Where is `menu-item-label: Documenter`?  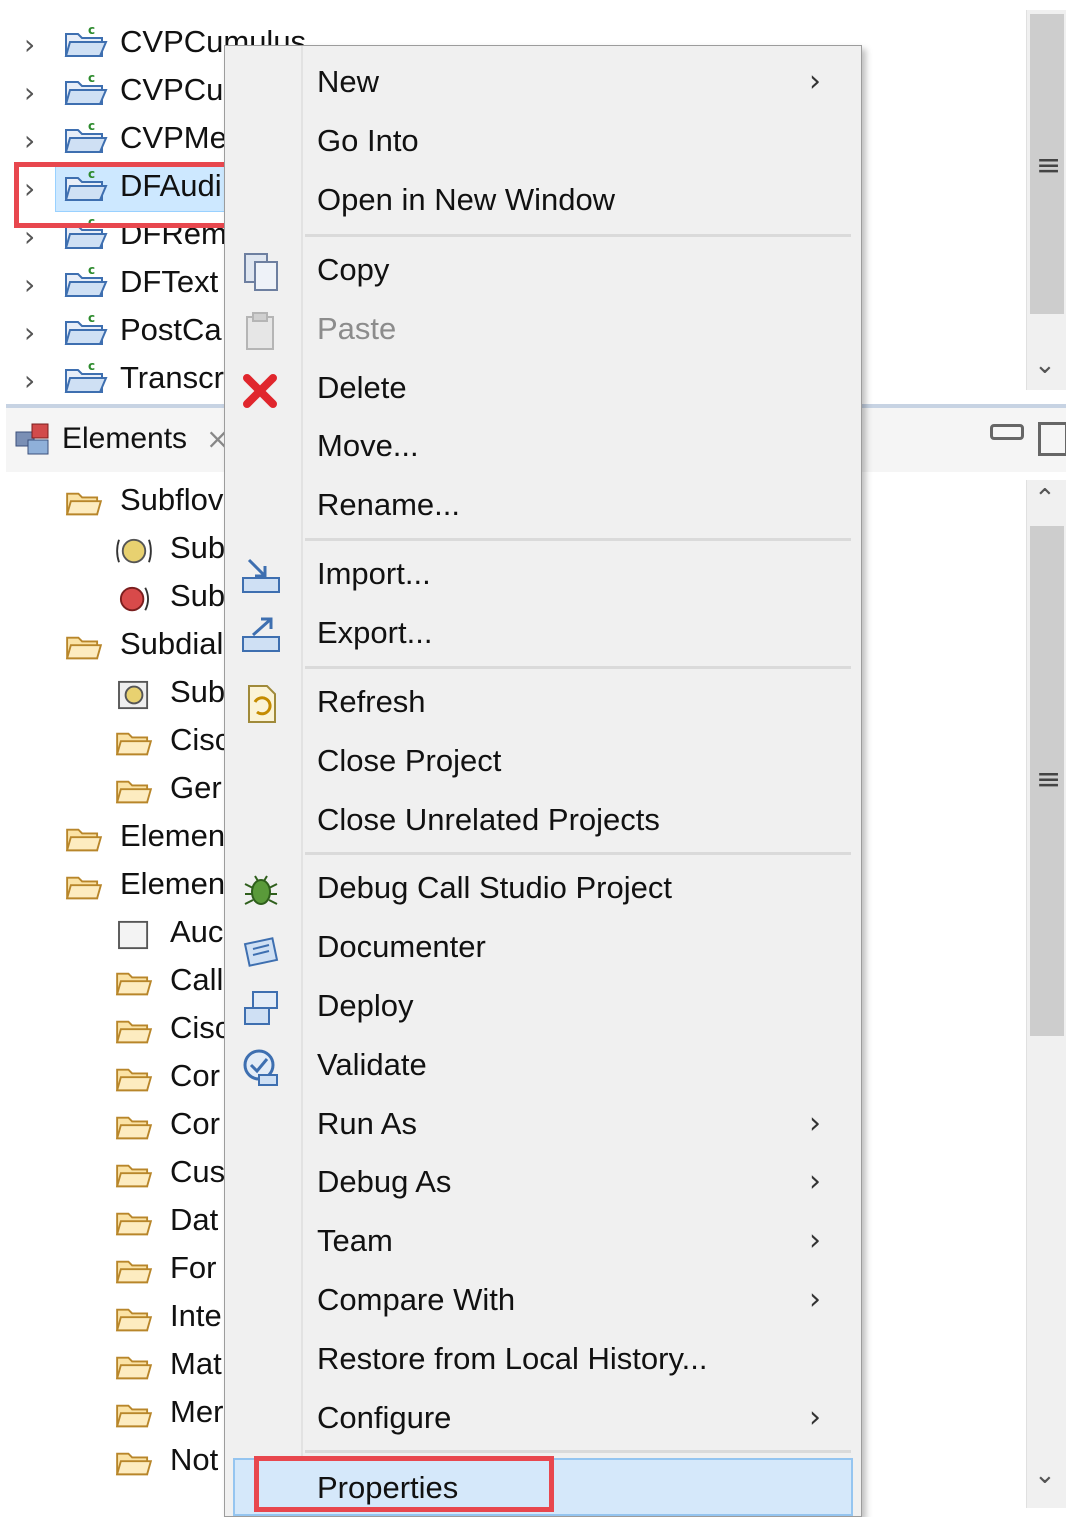
menu-item-label: Documenter is located at coordinates (401, 946).